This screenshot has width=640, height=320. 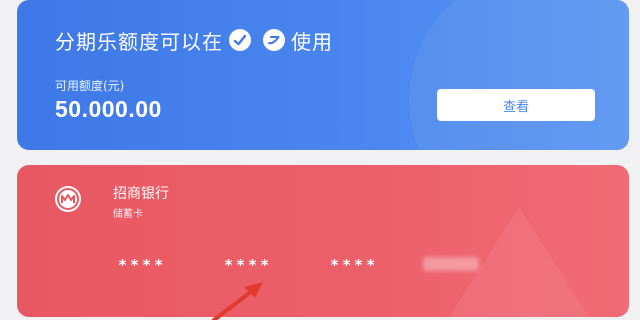 I want to click on available-credit-amount: 50.000.00, so click(x=108, y=109).